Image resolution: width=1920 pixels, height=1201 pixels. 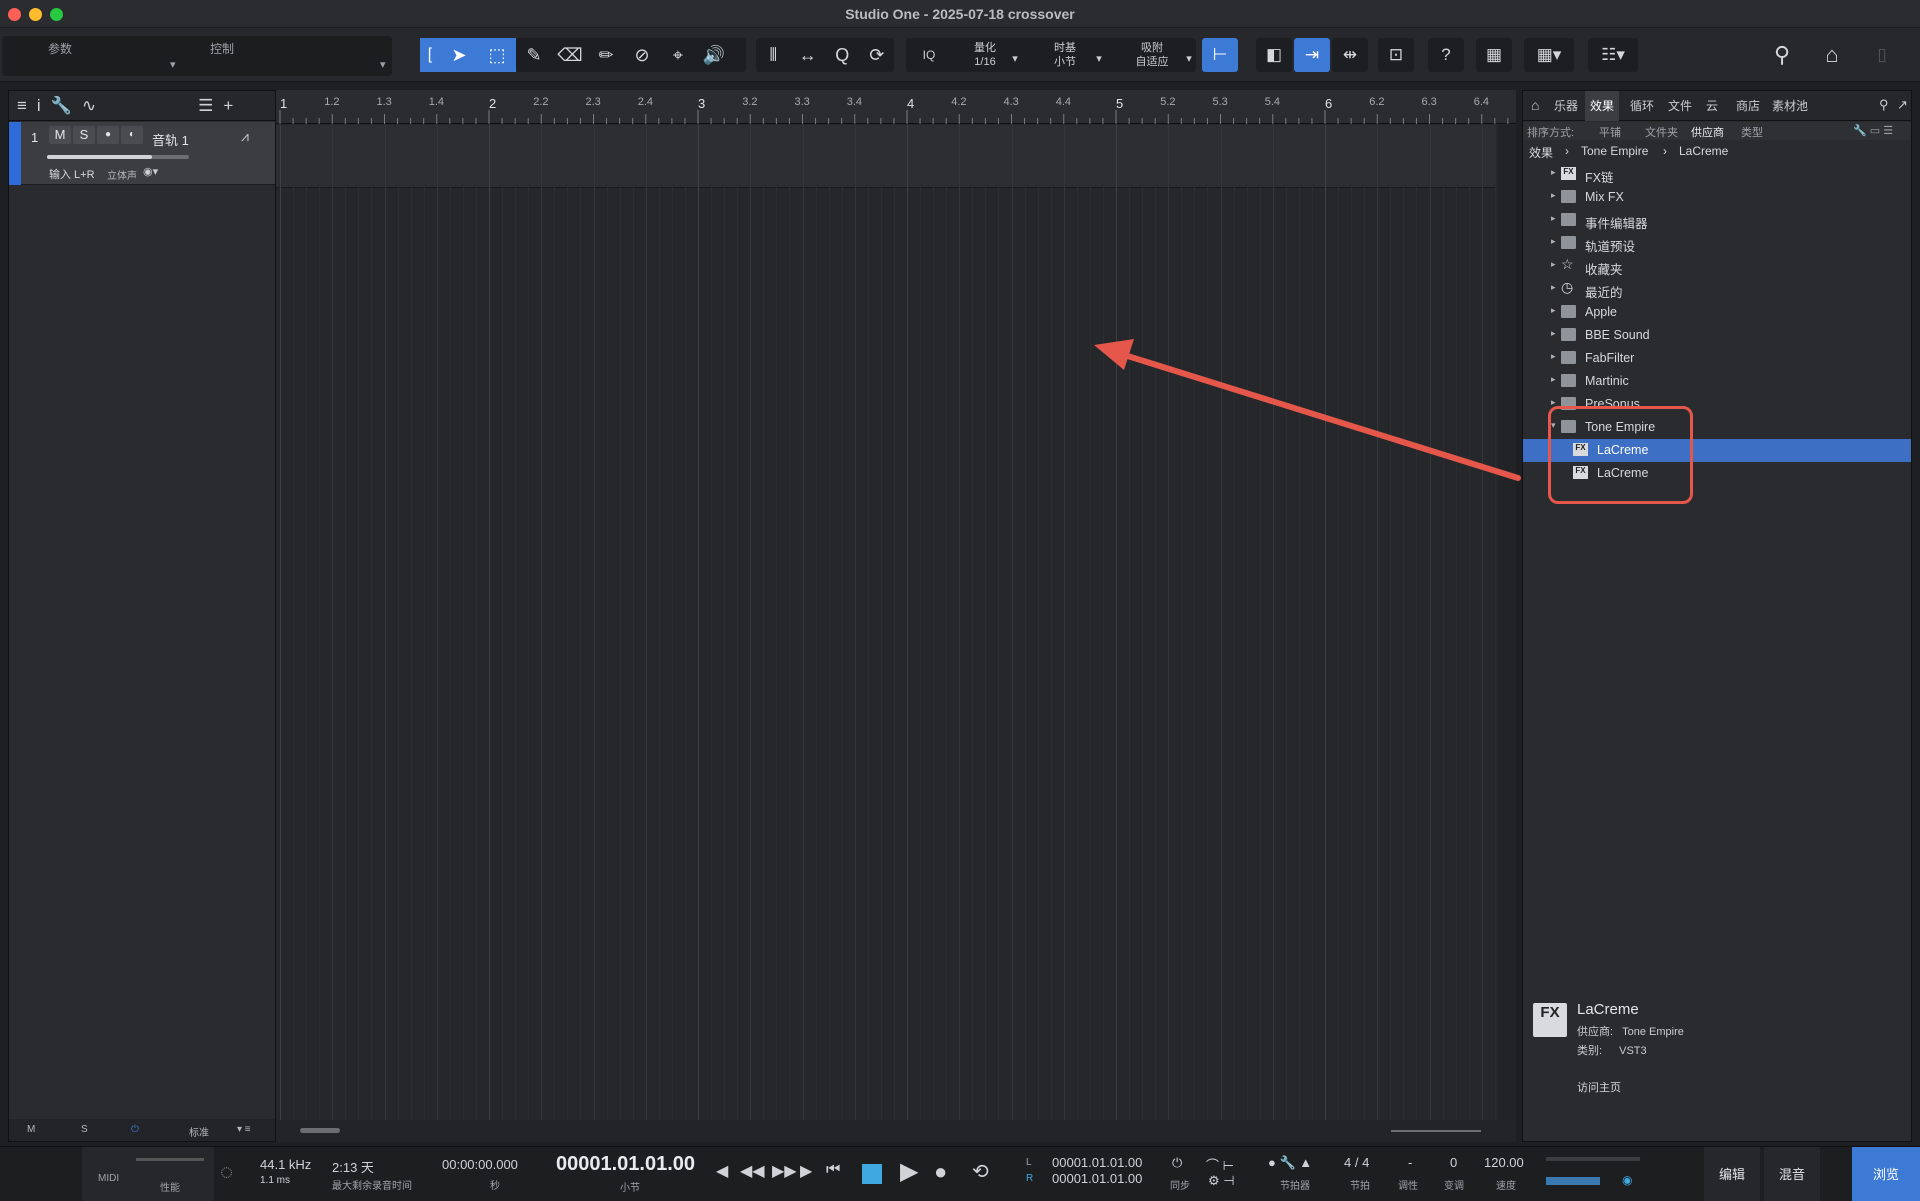 I want to click on rewind-icon: ◀◀, so click(x=752, y=1171).